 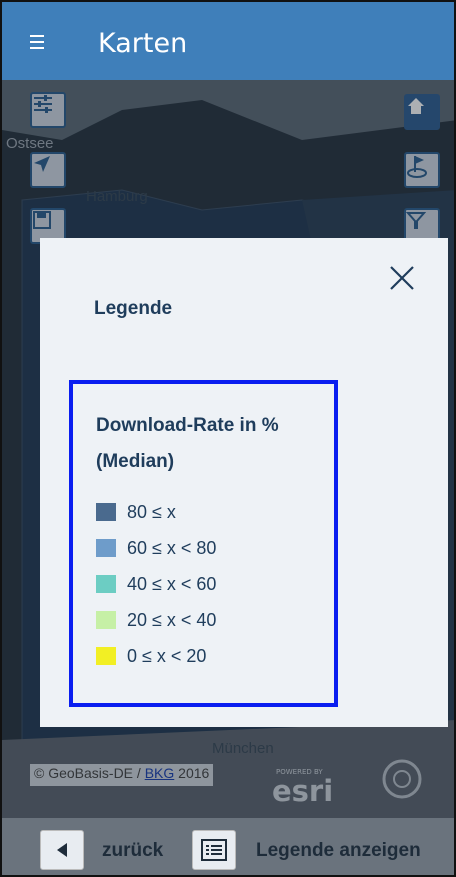 I want to click on show-legend-button, so click(x=214, y=850).